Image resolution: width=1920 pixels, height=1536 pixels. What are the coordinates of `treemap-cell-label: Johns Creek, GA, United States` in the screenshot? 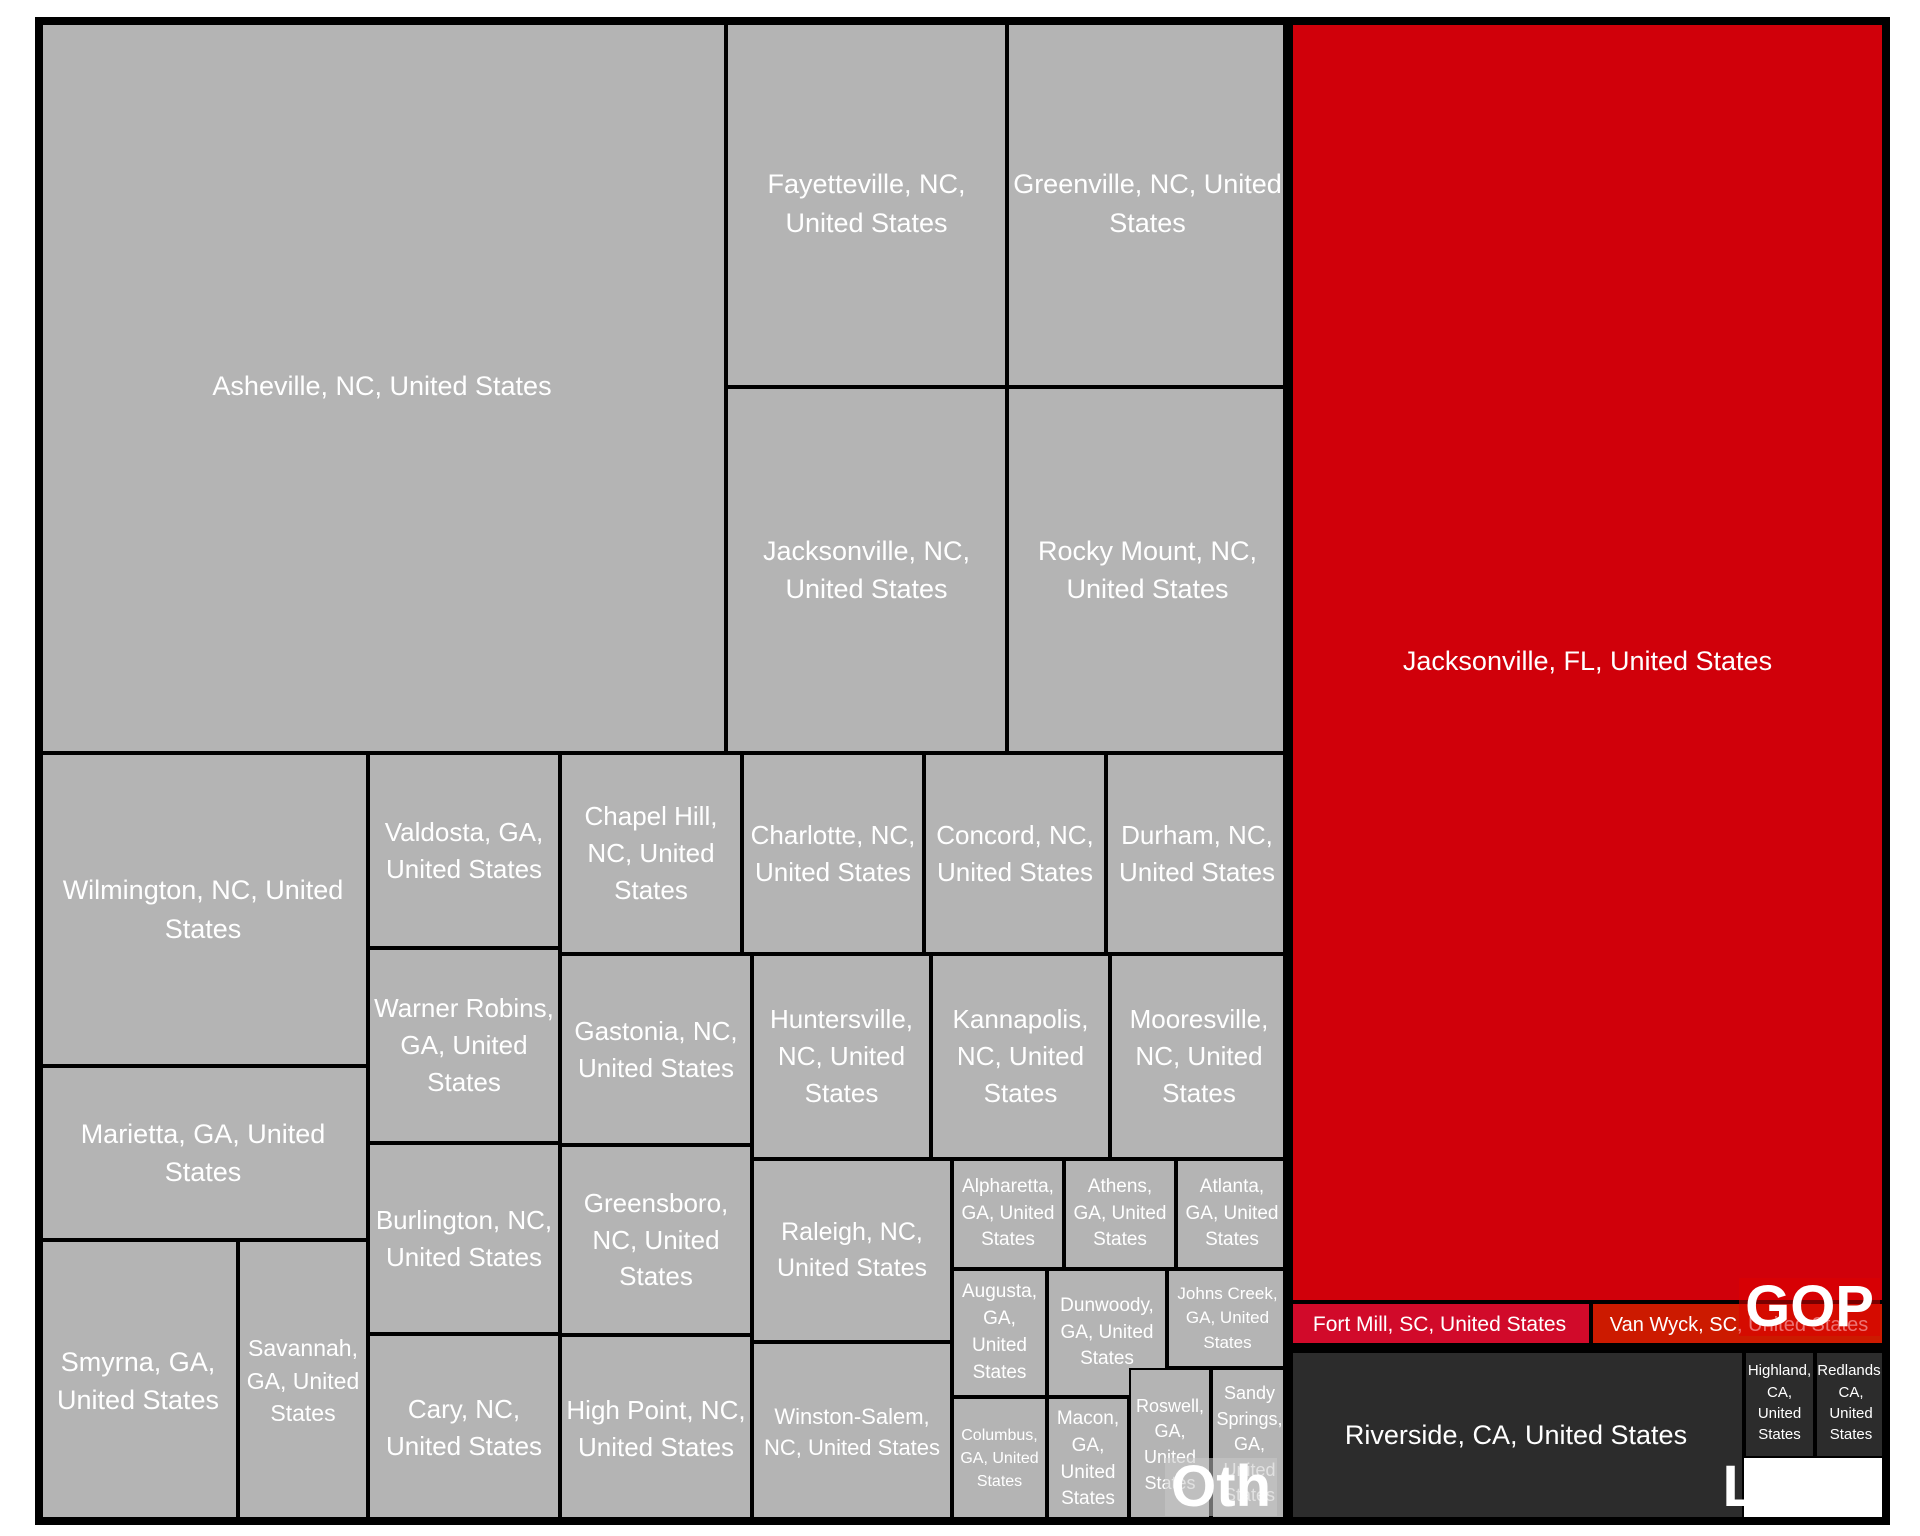 It's located at (1227, 1318).